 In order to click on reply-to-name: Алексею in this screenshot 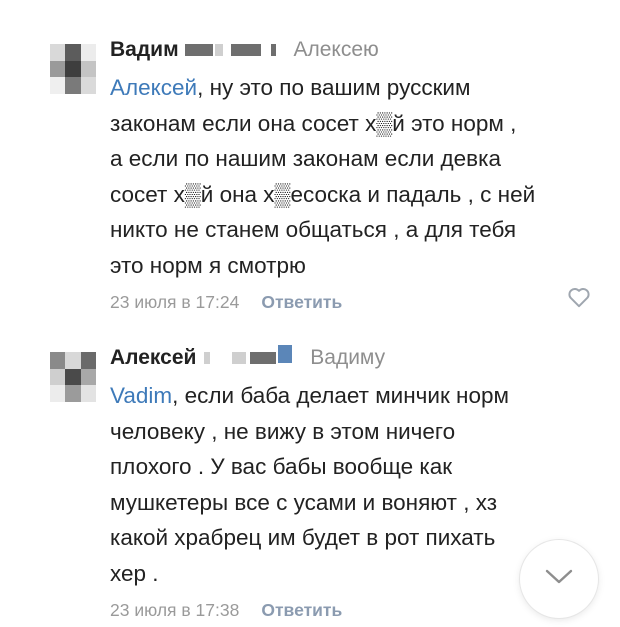, I will do `click(335, 49)`.